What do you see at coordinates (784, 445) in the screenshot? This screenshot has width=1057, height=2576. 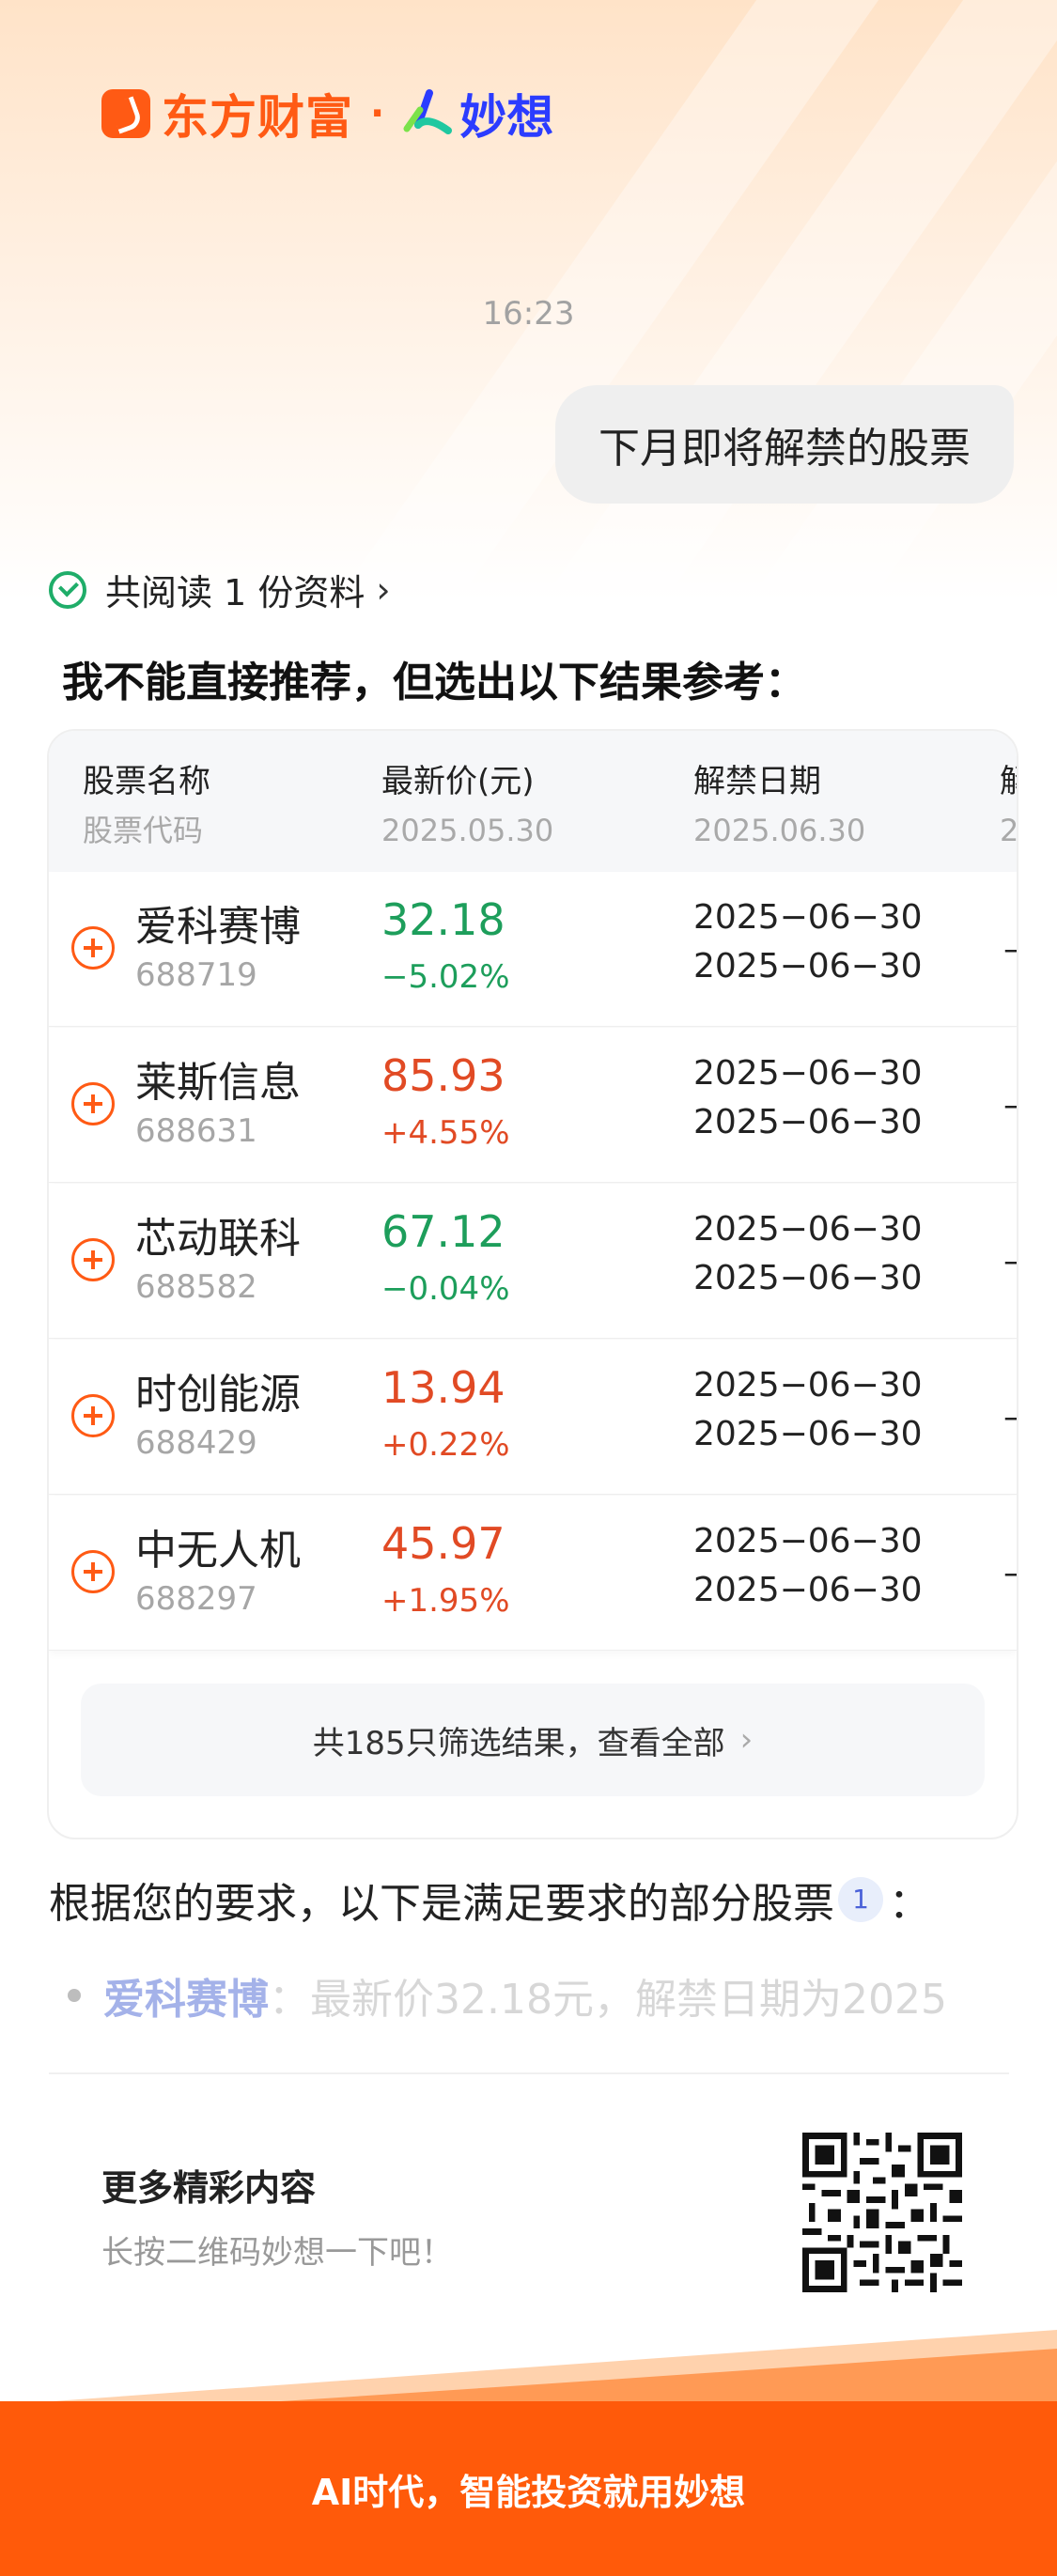 I see `user-message-bubble: 下月即将解禁的股票` at bounding box center [784, 445].